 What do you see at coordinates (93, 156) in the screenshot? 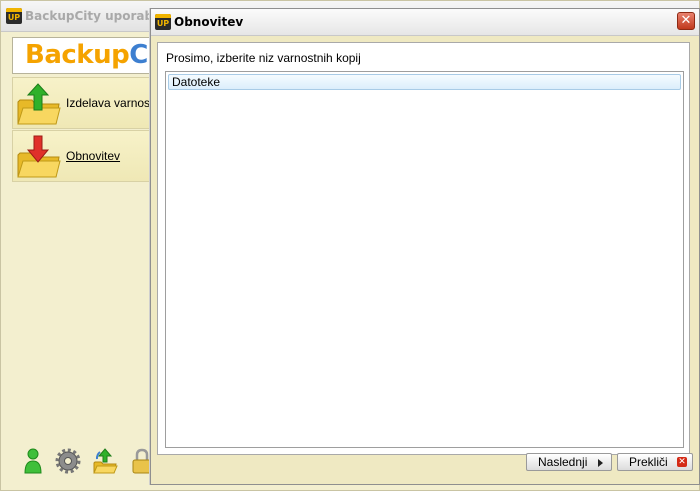
I see `sidebar-item-label: Obnovitev` at bounding box center [93, 156].